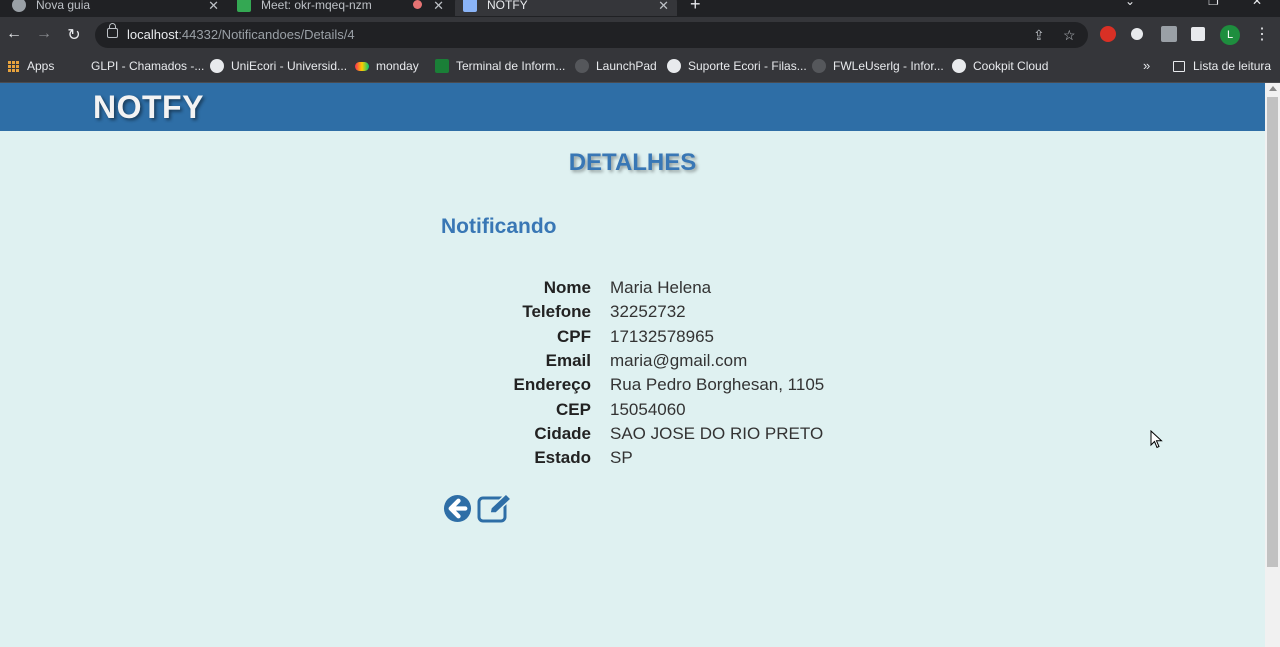  I want to click on arrow-left-circle-icon, so click(457, 508).